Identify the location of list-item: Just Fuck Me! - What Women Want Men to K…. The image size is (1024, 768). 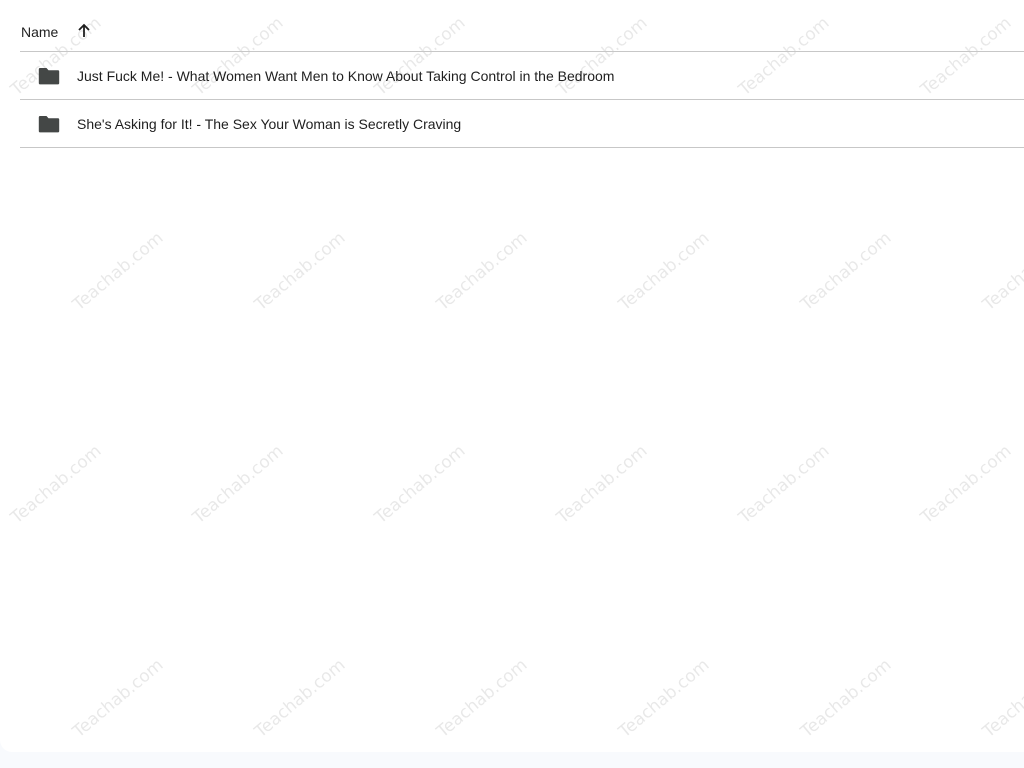
(522, 76).